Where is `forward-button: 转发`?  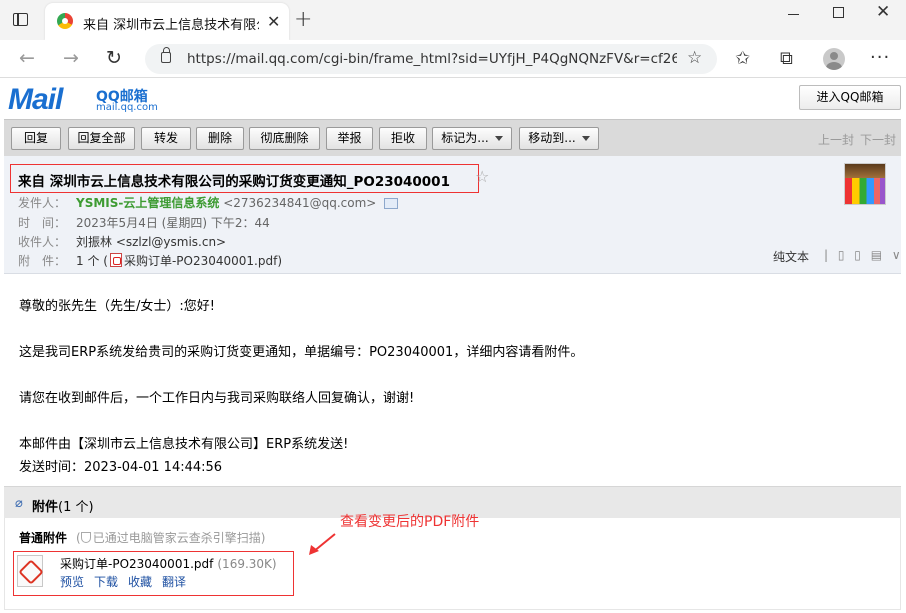
forward-button: 转发 is located at coordinates (166, 138).